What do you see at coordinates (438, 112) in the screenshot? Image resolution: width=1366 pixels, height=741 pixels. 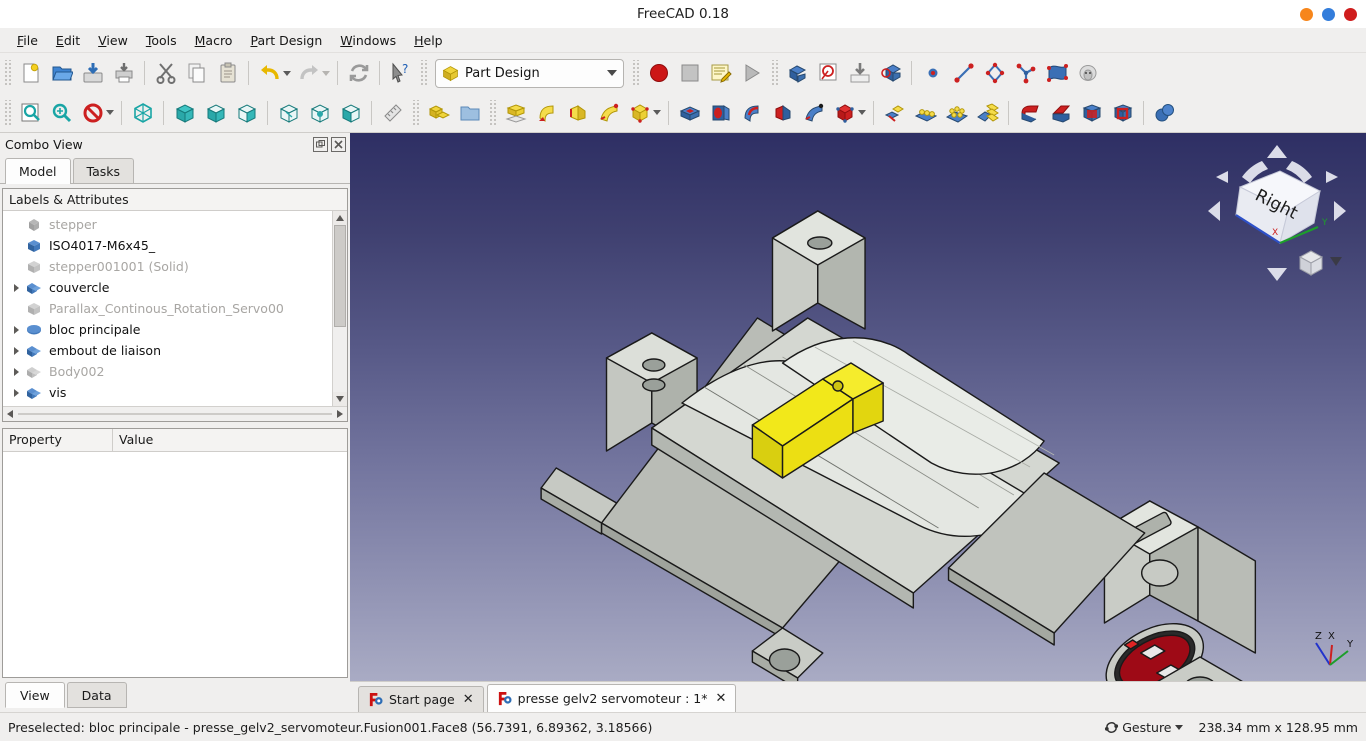 I see `create-part-button` at bounding box center [438, 112].